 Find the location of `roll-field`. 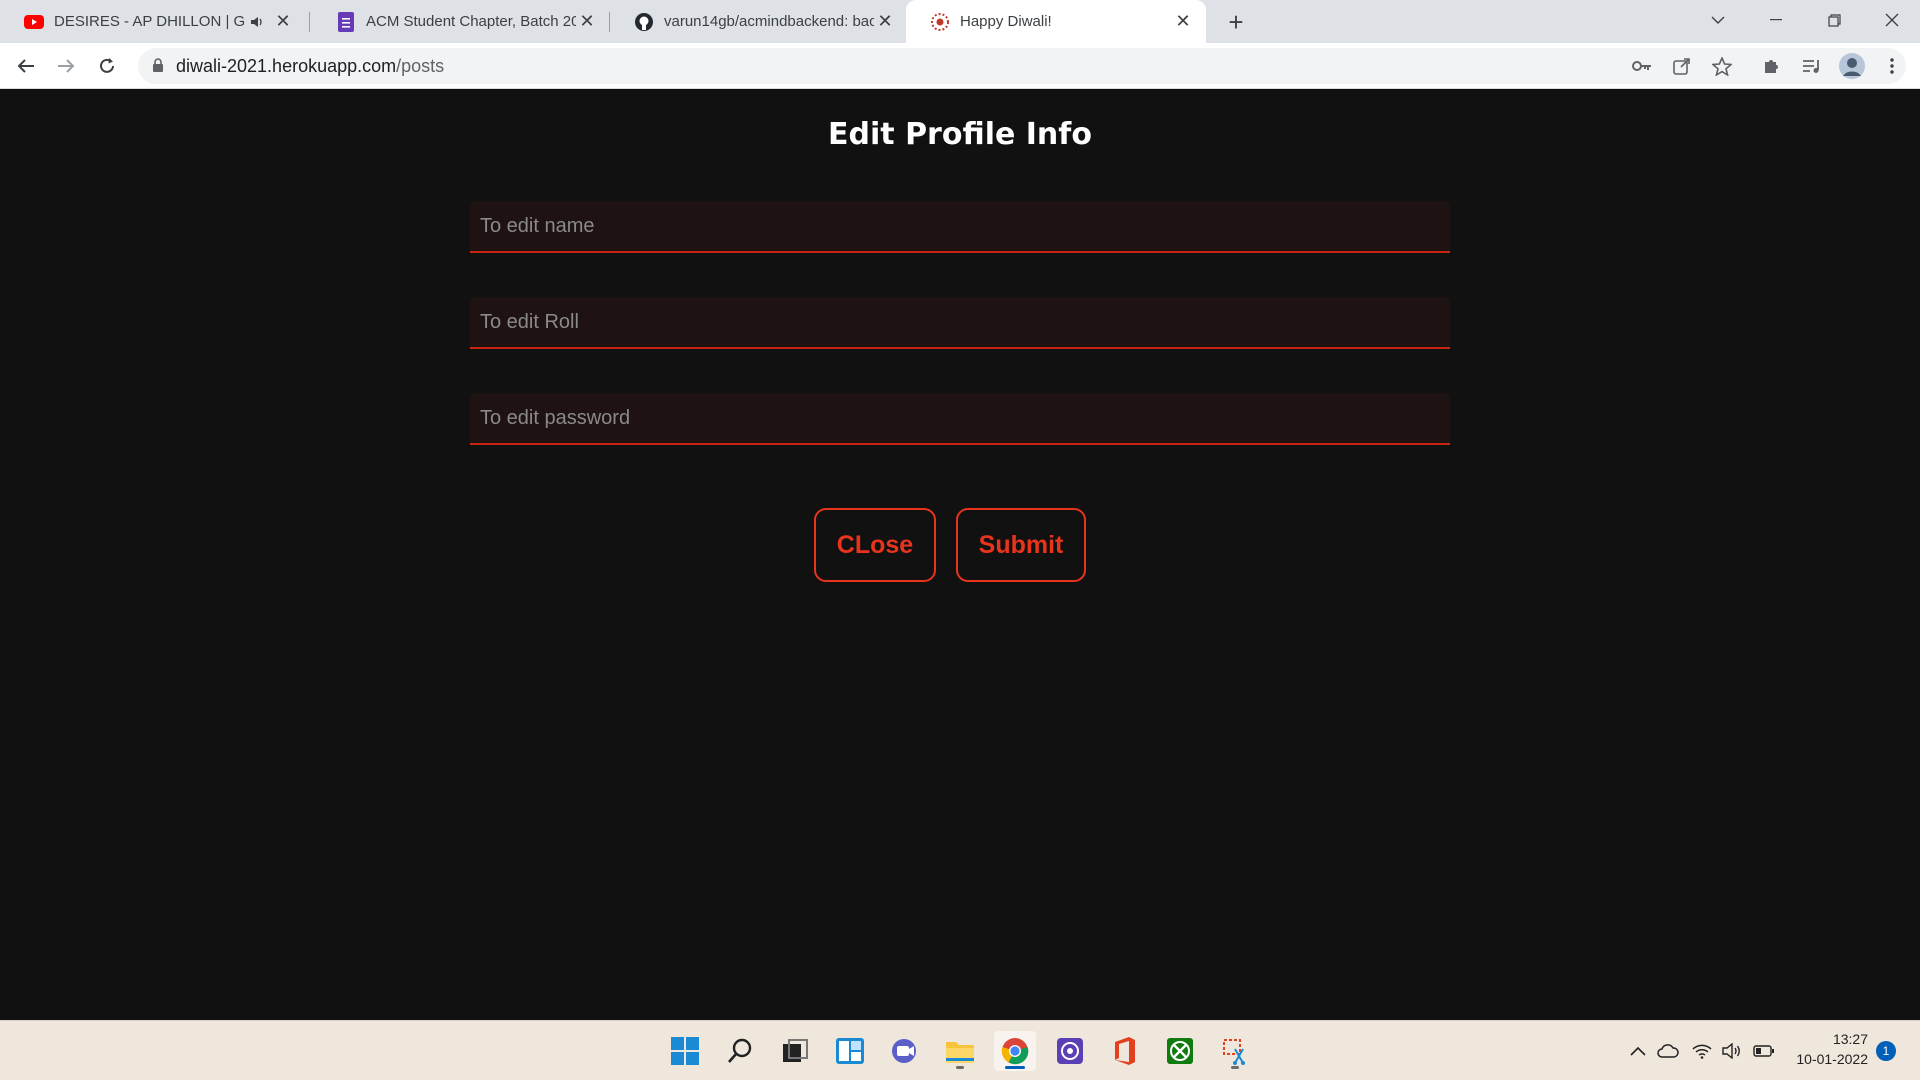

roll-field is located at coordinates (960, 323).